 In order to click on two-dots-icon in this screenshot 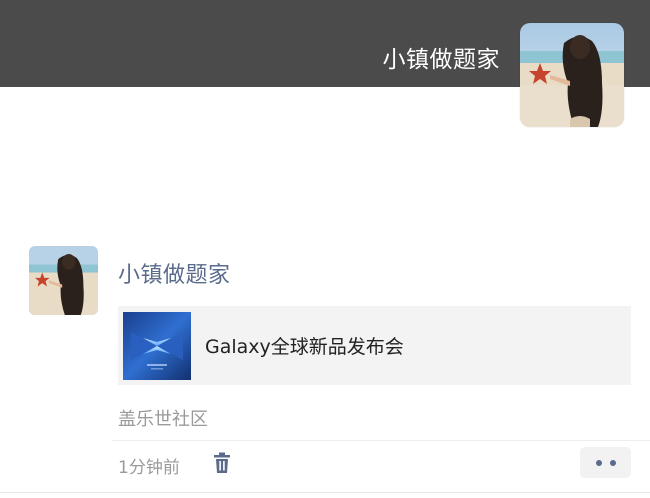, I will do `click(605, 462)`.